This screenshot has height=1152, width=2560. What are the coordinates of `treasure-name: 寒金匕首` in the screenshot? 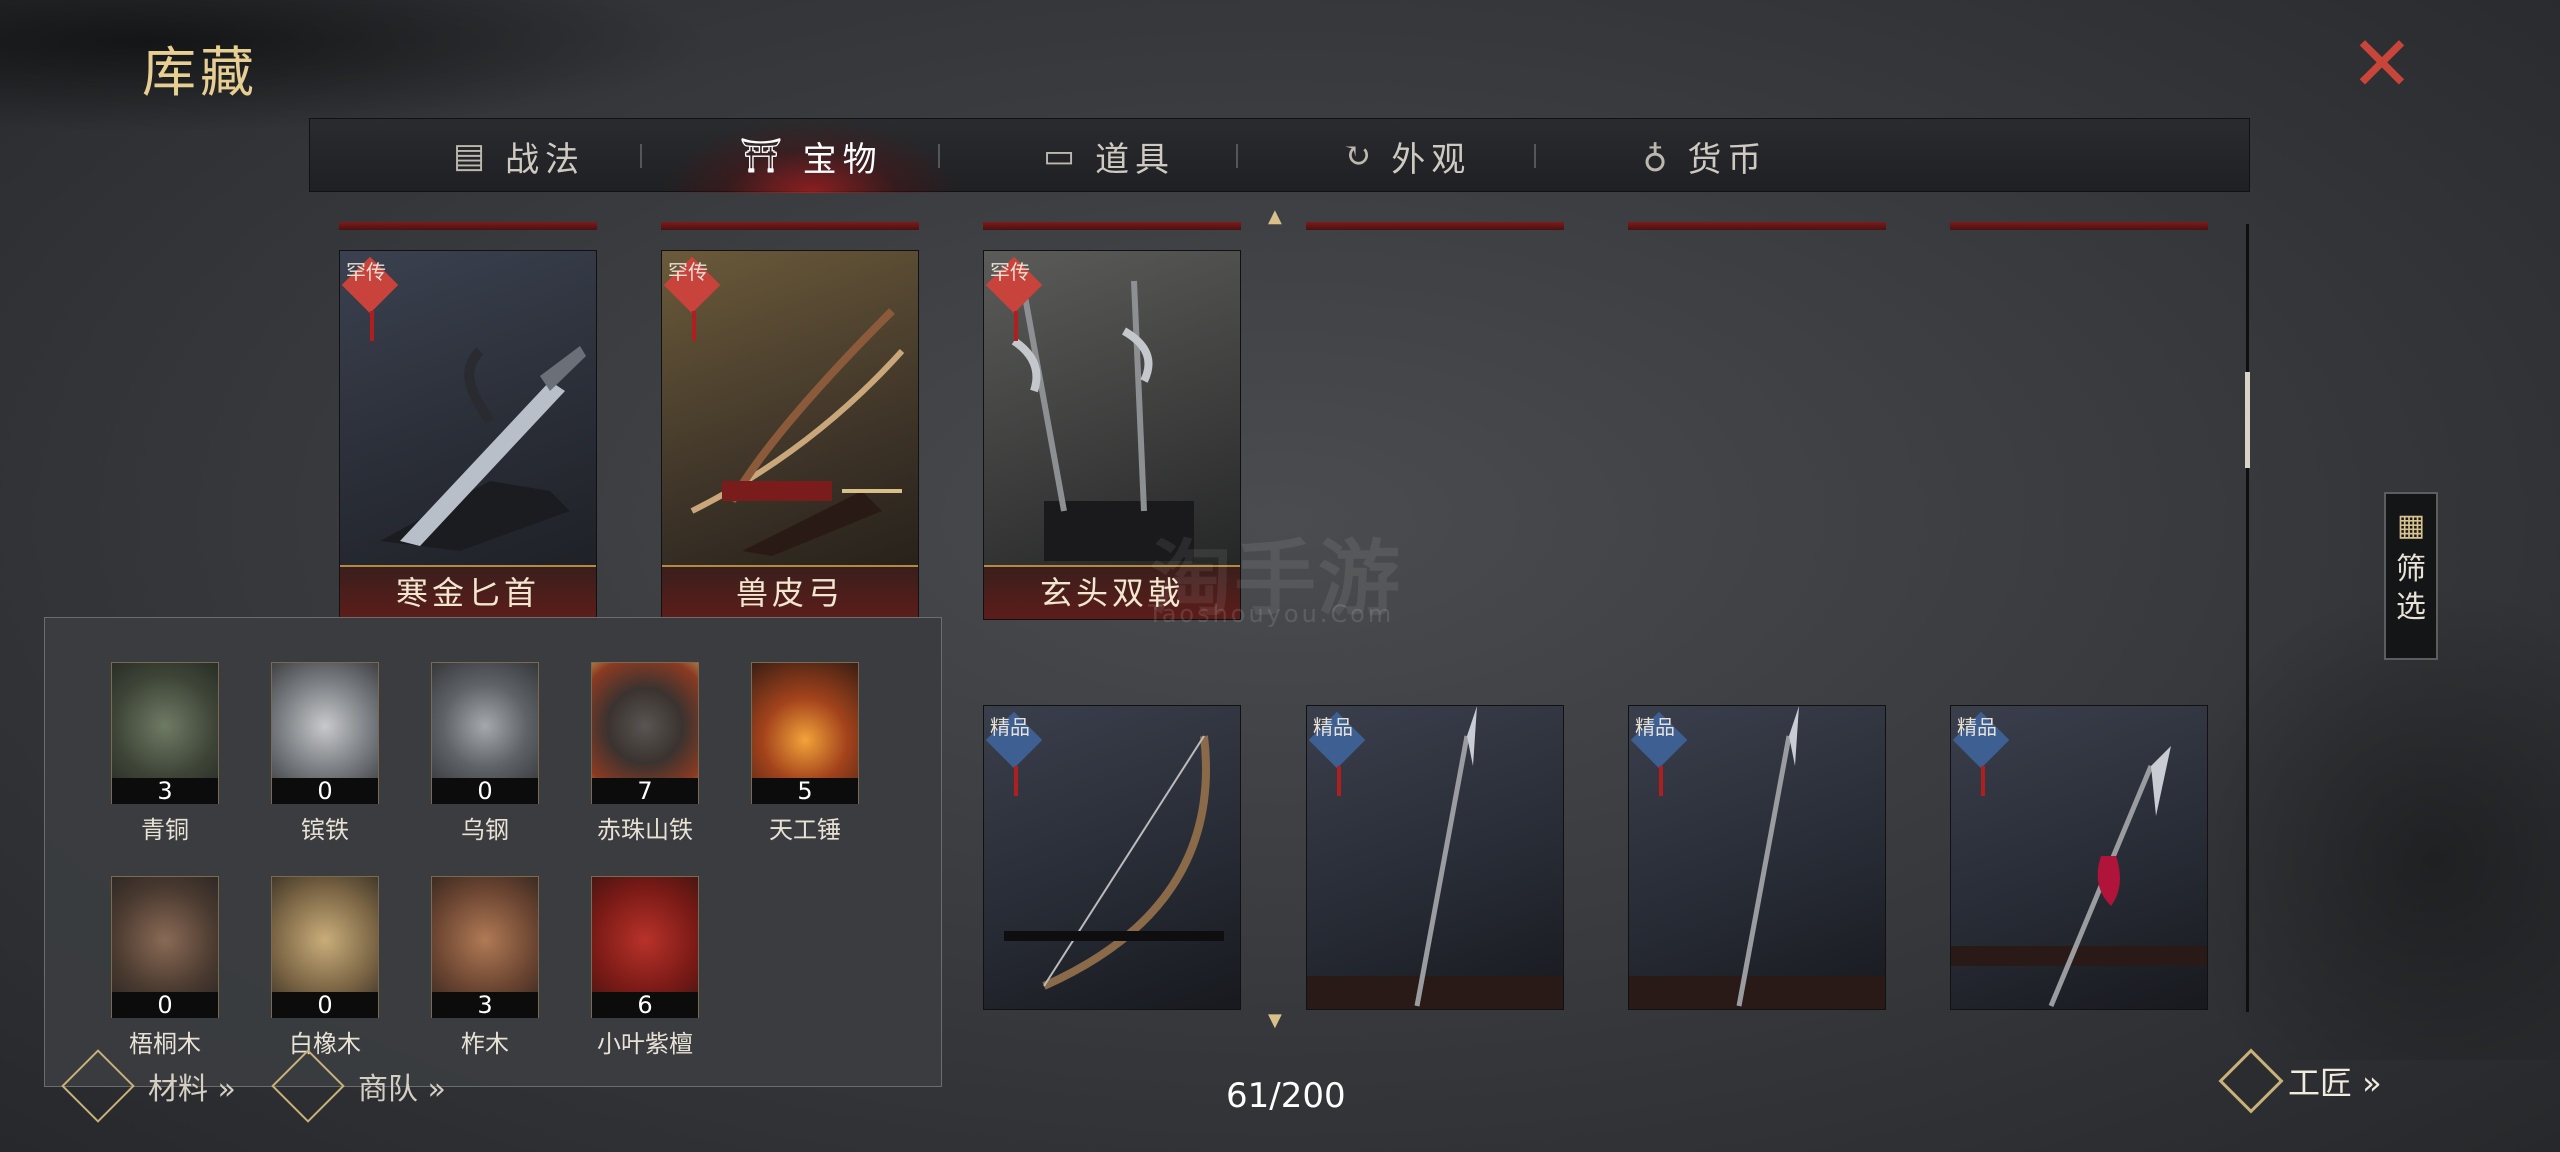 It's located at (468, 592).